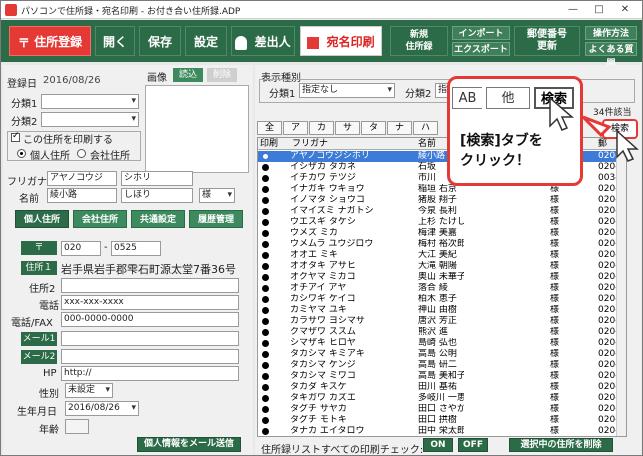  I want to click on table-row: タカシマ キミアキ 高島 公明様 020-0, so click(441, 354).